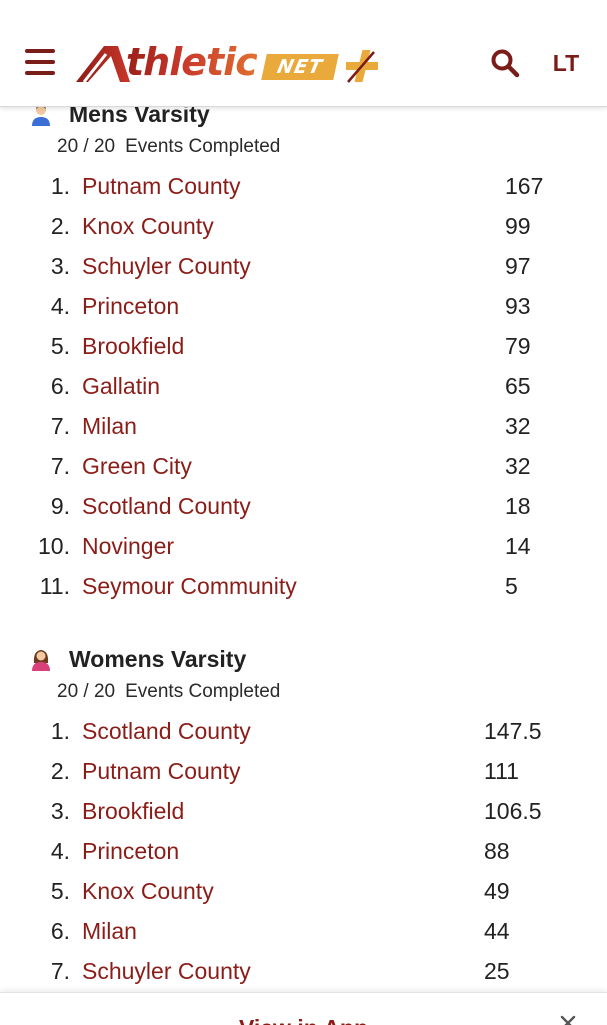 The image size is (607, 1025). Describe the element at coordinates (497, 971) in the screenshot. I see `team-score: 25` at that location.